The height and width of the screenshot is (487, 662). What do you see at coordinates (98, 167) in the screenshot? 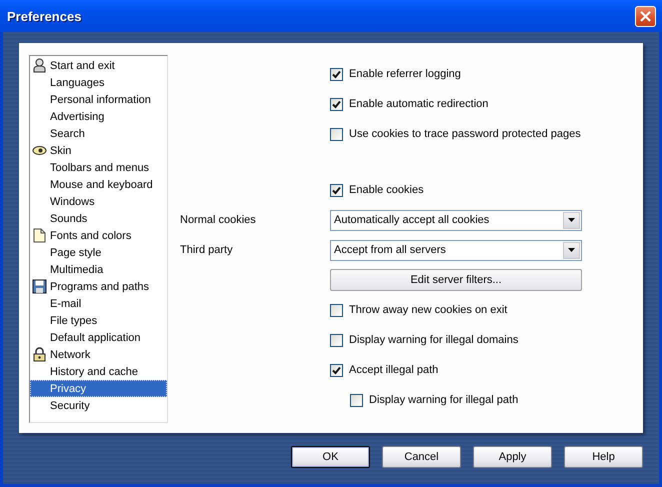
I see `category-item: Toolbars and menus` at bounding box center [98, 167].